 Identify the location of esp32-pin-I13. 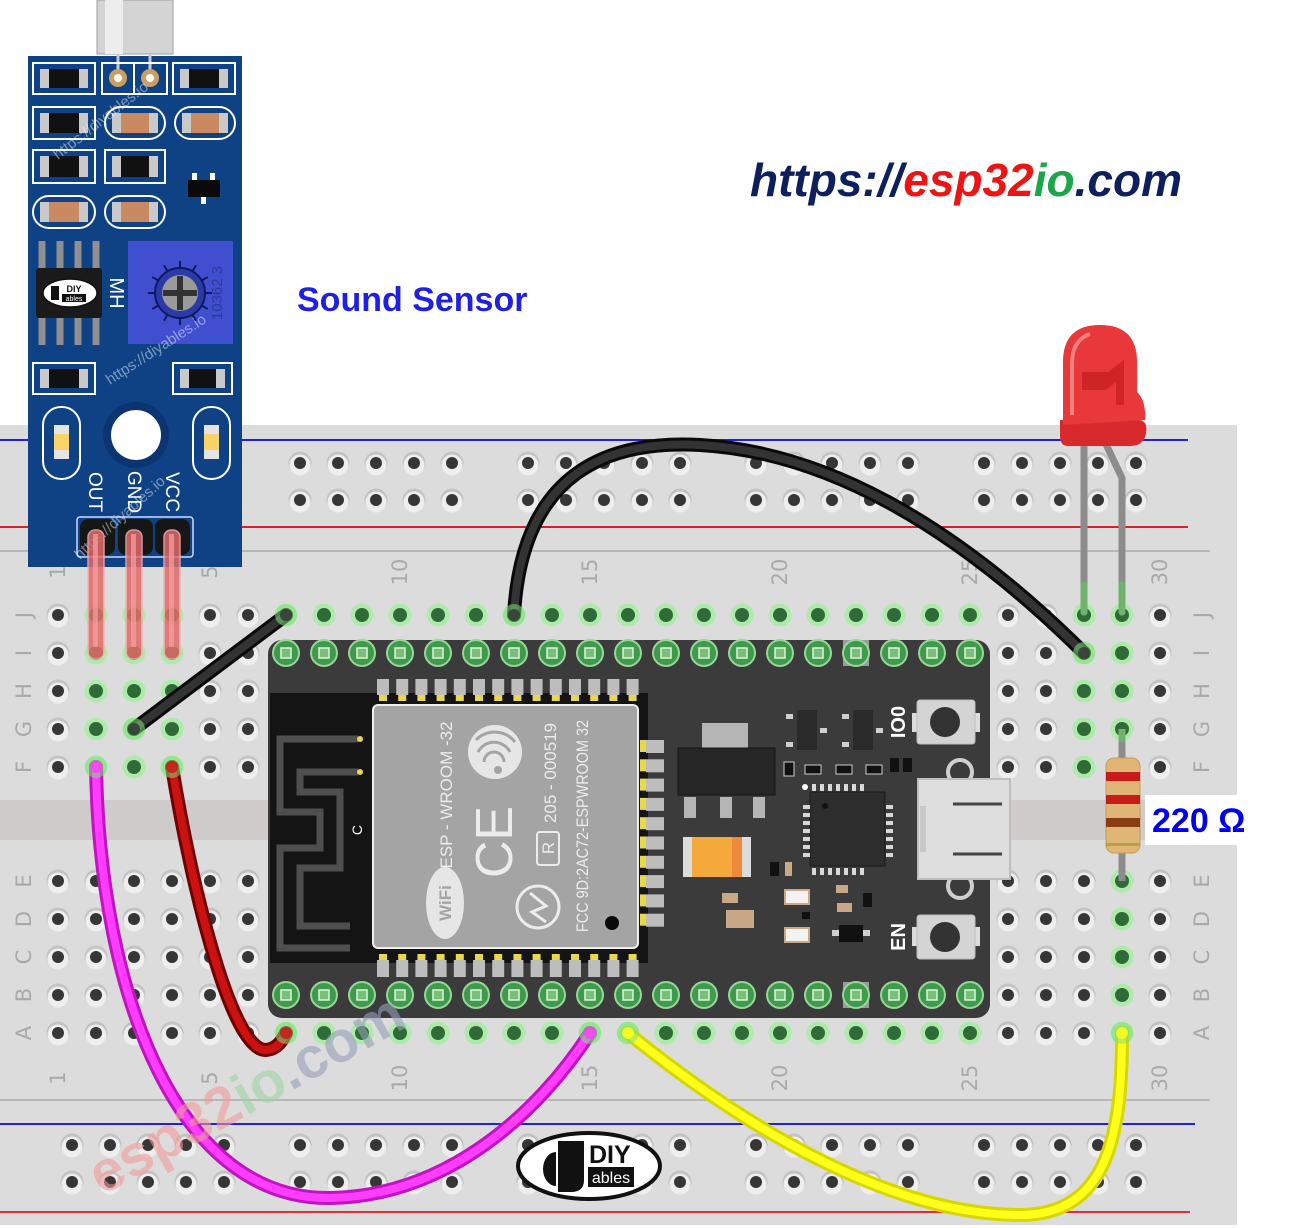
(514, 653).